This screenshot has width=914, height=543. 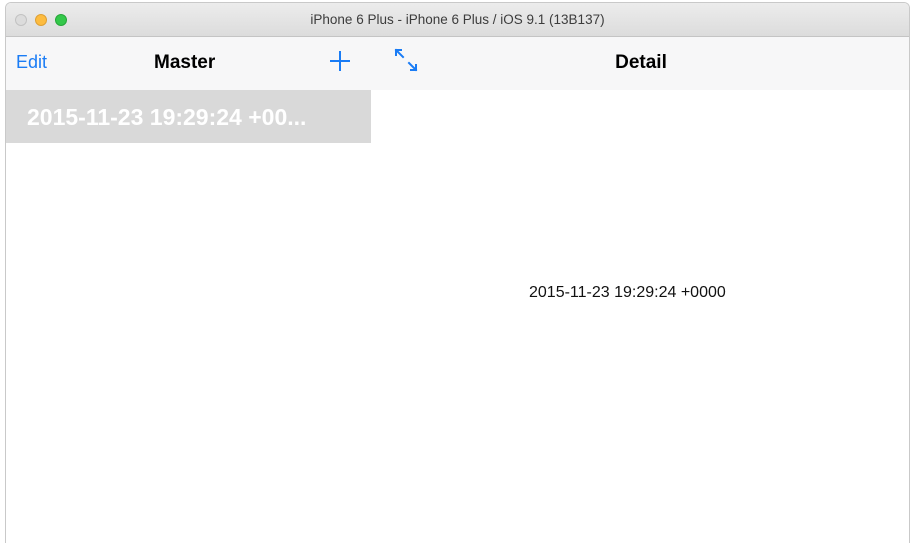 I want to click on edit-button: Edit, so click(x=31, y=62).